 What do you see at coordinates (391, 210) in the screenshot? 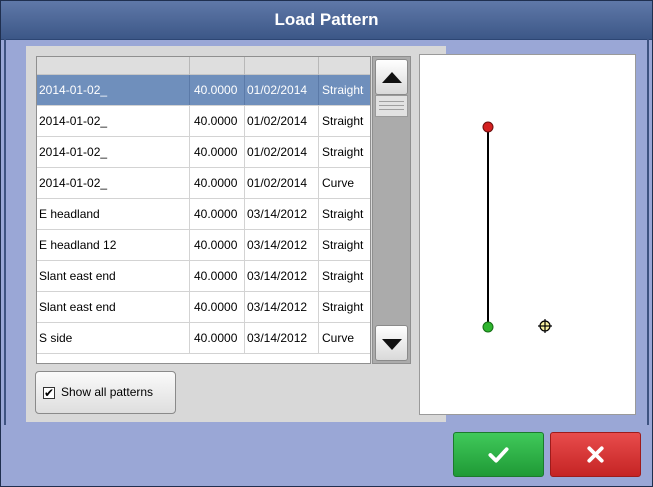
I see `table-scrollbar` at bounding box center [391, 210].